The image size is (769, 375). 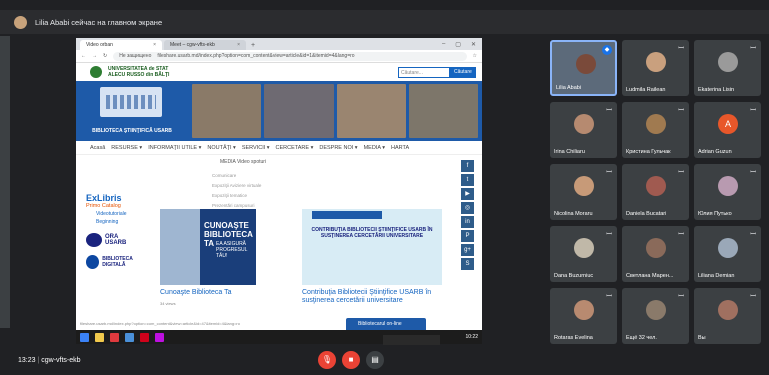 I want to click on sidebar-link: Videotutoriale, so click(x=122, y=214).